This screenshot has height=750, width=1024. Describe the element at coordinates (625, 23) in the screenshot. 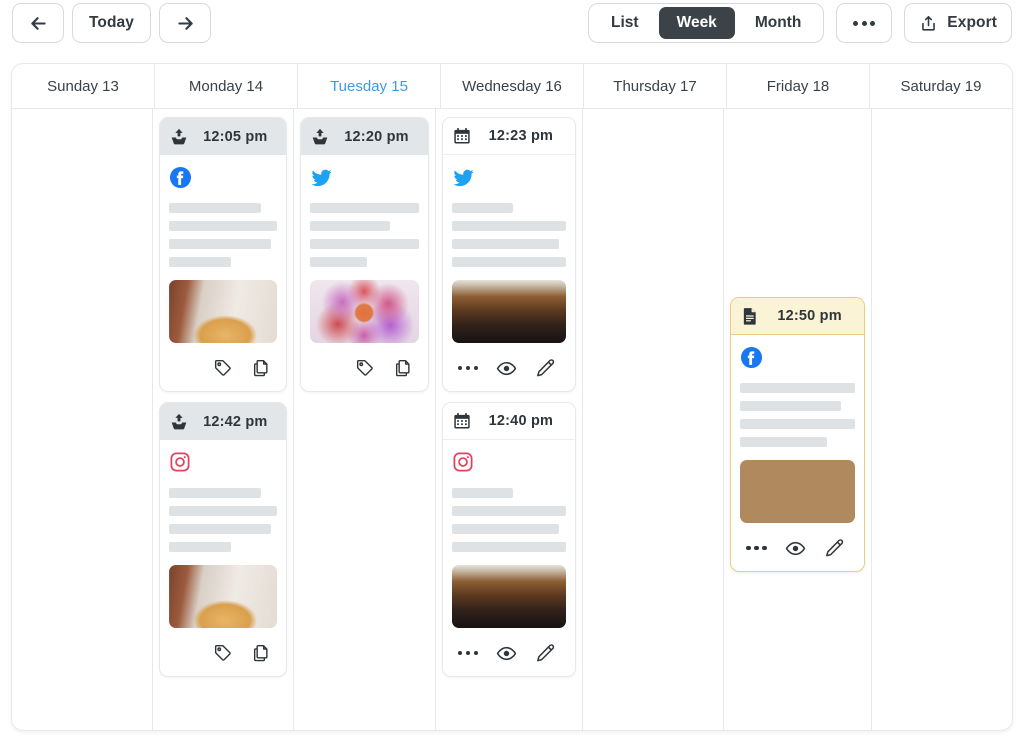

I see `view-tab-list: List` at that location.